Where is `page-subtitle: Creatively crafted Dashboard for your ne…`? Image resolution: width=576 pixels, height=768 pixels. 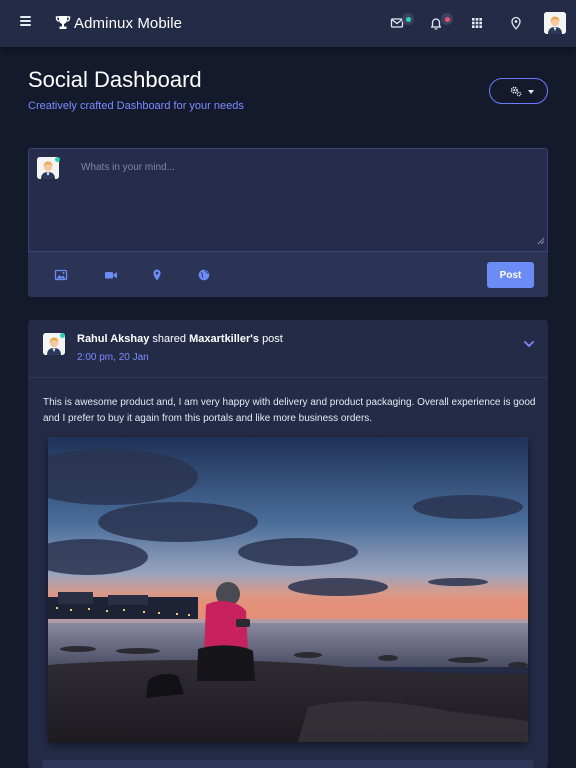
page-subtitle: Creatively crafted Dashboard for your ne… is located at coordinates (136, 106).